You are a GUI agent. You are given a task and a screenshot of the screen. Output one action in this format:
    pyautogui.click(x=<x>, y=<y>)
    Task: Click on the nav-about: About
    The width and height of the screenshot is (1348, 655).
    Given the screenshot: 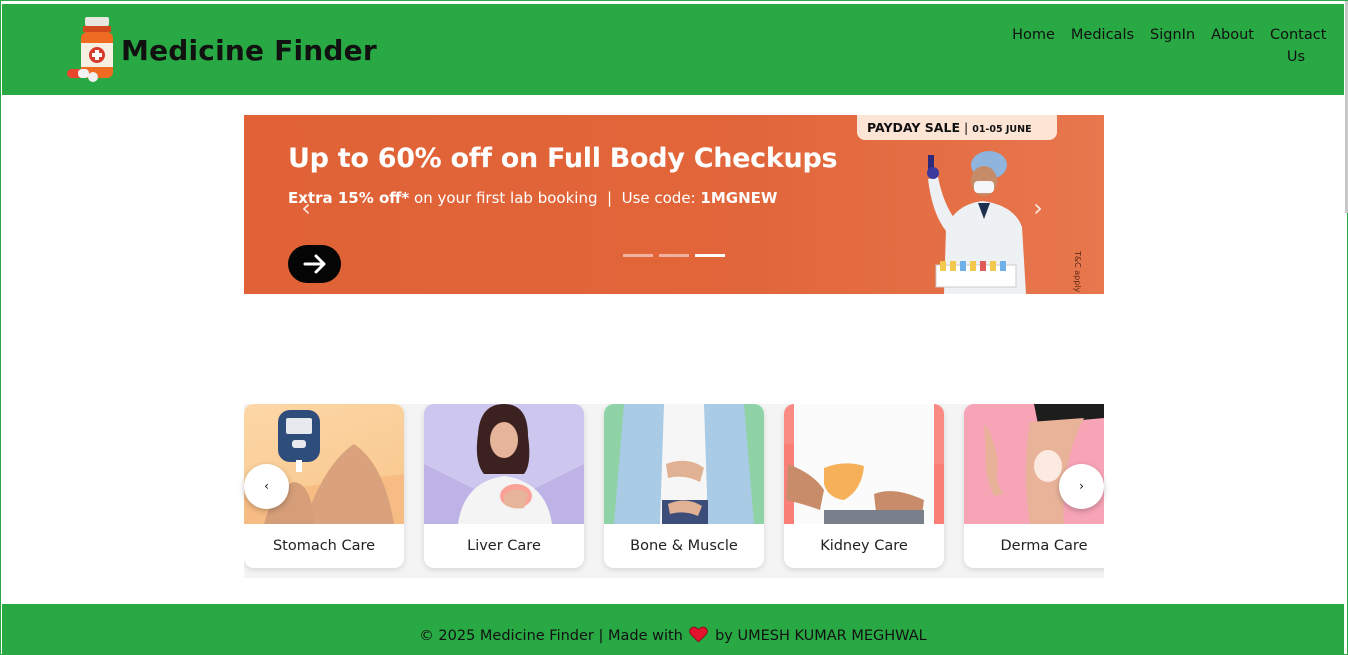 What is the action you would take?
    pyautogui.click(x=1232, y=46)
    